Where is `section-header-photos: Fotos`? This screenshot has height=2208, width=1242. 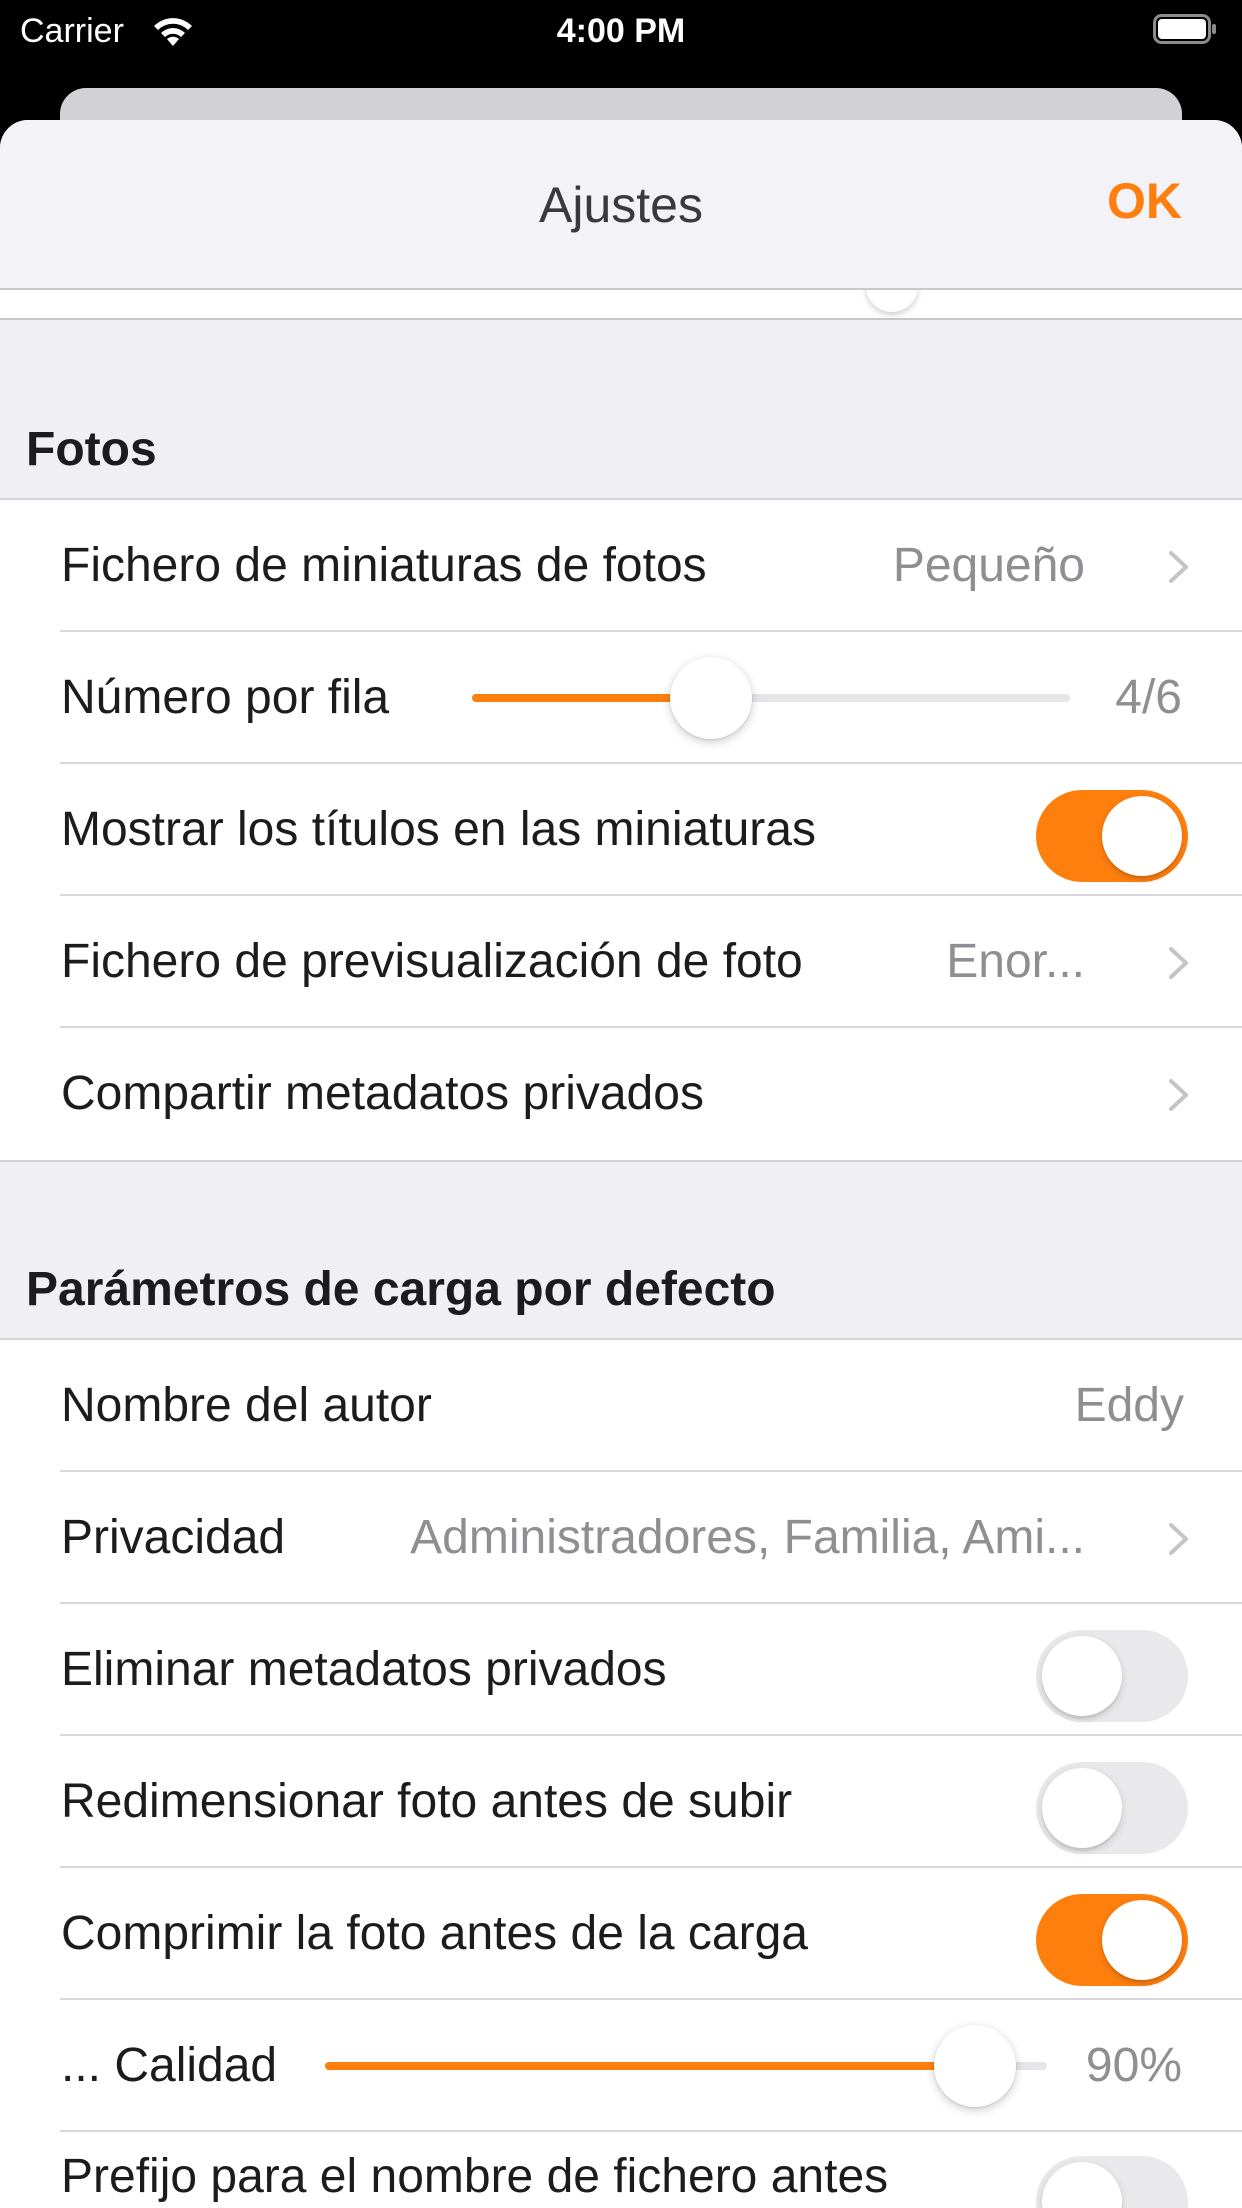 section-header-photos: Fotos is located at coordinates (91, 449).